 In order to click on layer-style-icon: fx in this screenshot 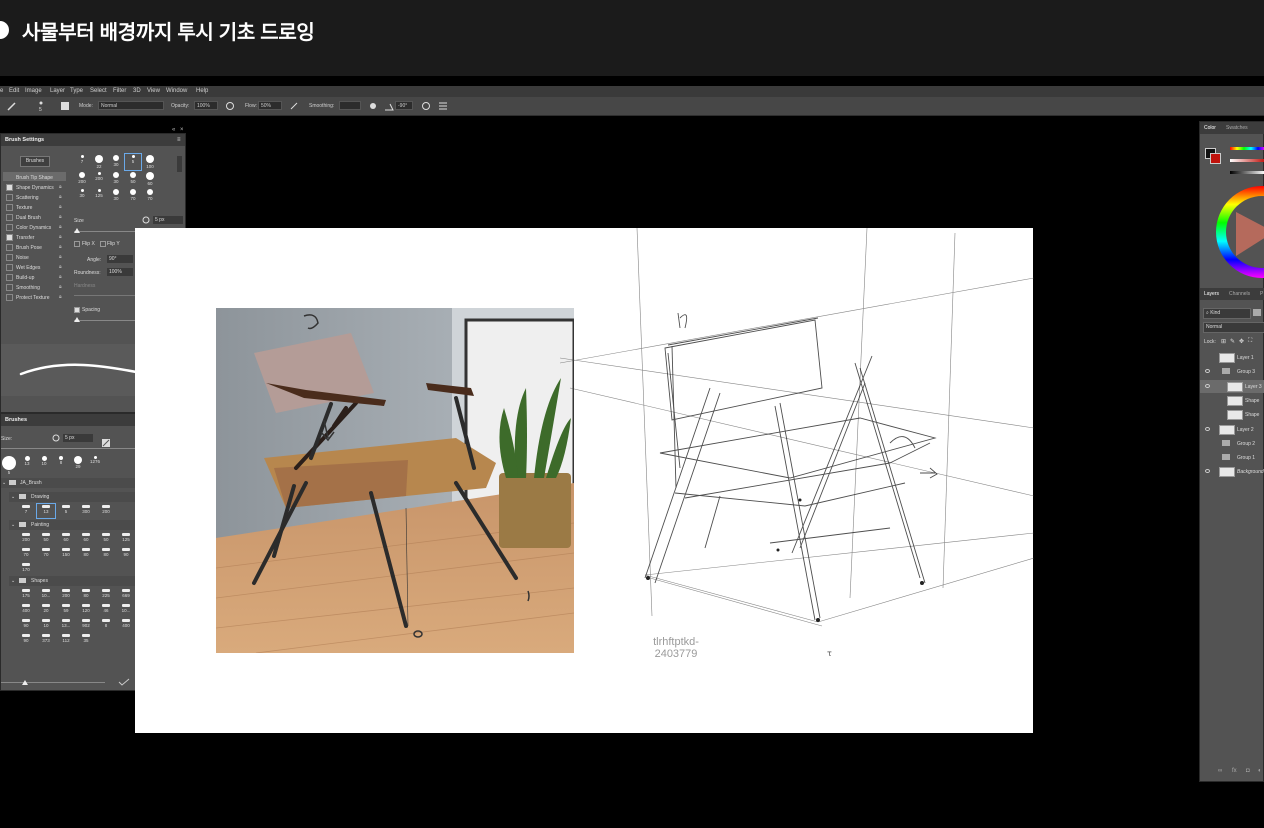, I will do `click(1234, 771)`.